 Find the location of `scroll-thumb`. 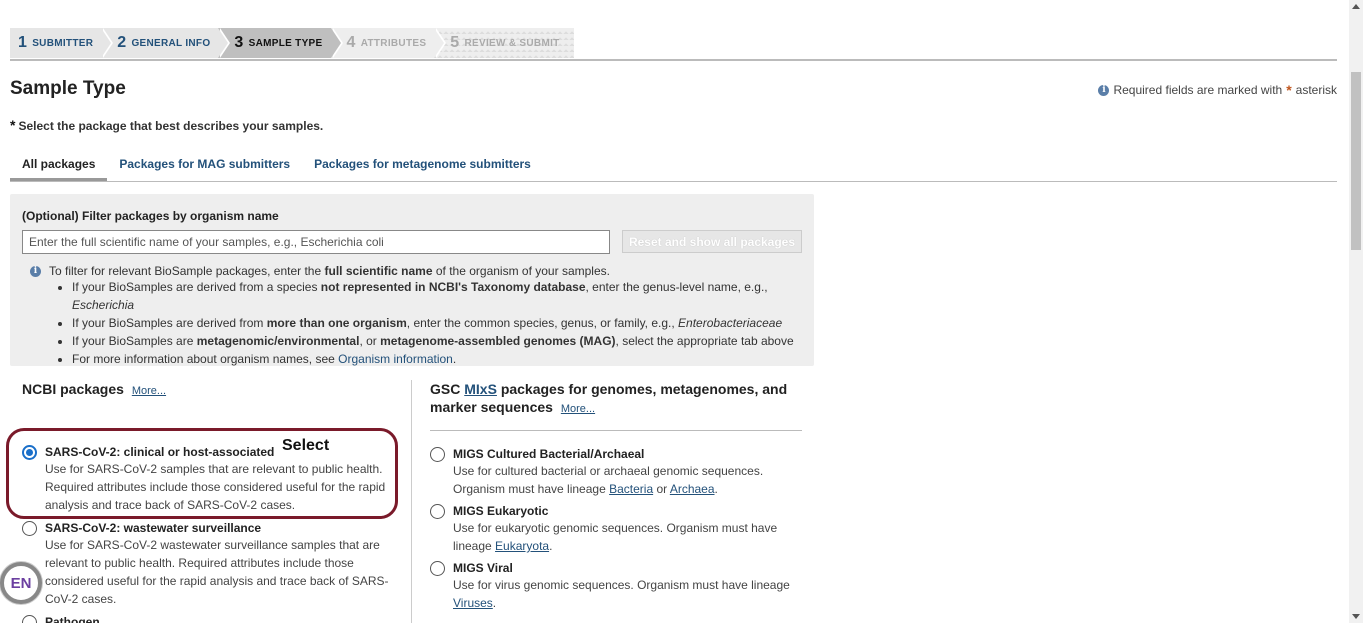

scroll-thumb is located at coordinates (1356, 161).